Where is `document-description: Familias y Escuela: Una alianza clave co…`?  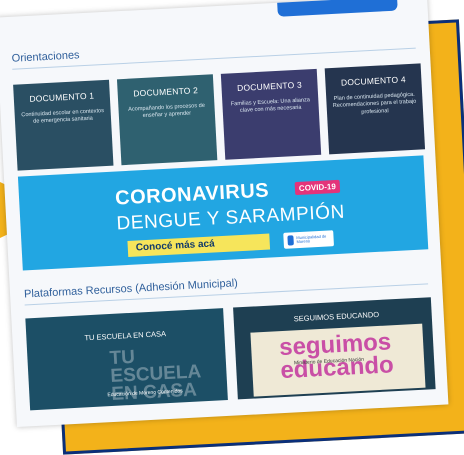 document-description: Familias y Escuela: Una alianza clave co… is located at coordinates (270, 106).